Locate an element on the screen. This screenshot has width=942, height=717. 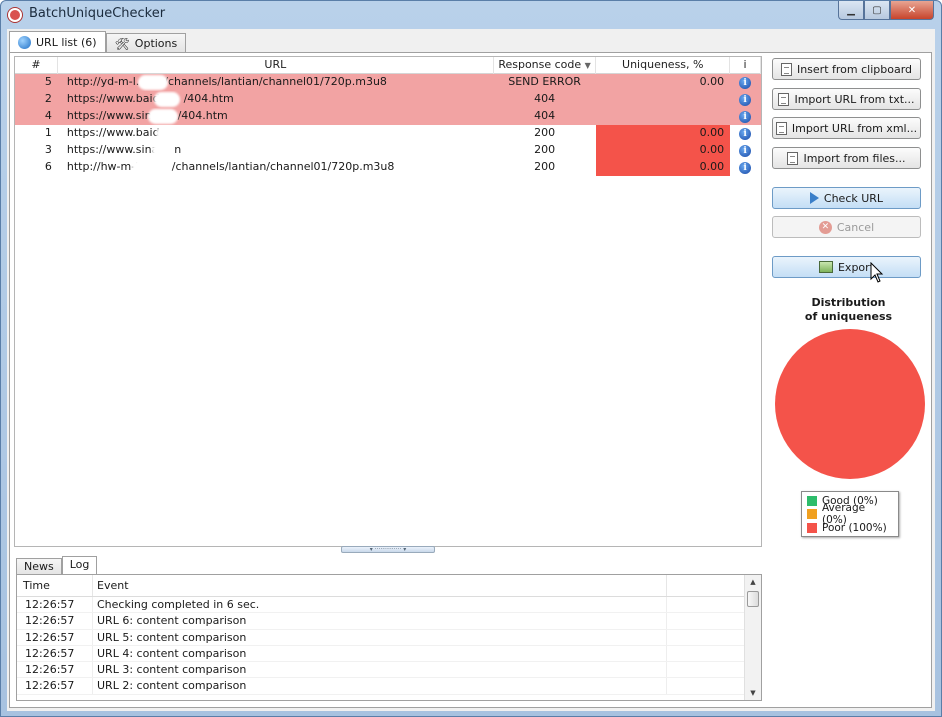
distribution-title: Distribution of uniqueness is located at coordinates (848, 310).